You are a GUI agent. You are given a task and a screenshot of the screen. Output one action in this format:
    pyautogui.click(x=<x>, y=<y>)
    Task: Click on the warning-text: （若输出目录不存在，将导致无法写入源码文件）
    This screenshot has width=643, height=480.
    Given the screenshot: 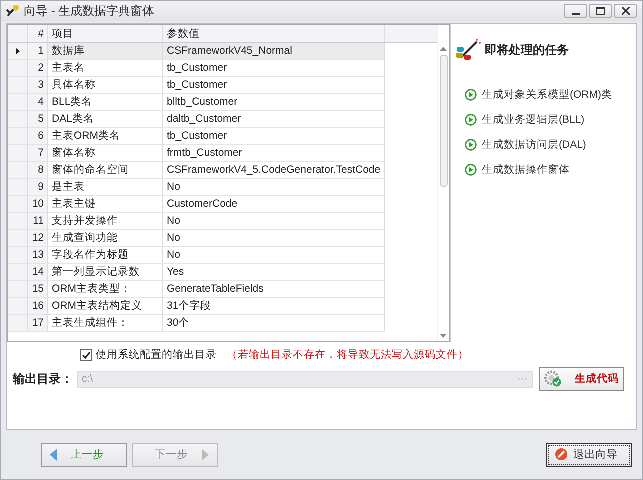 What is the action you would take?
    pyautogui.click(x=348, y=355)
    